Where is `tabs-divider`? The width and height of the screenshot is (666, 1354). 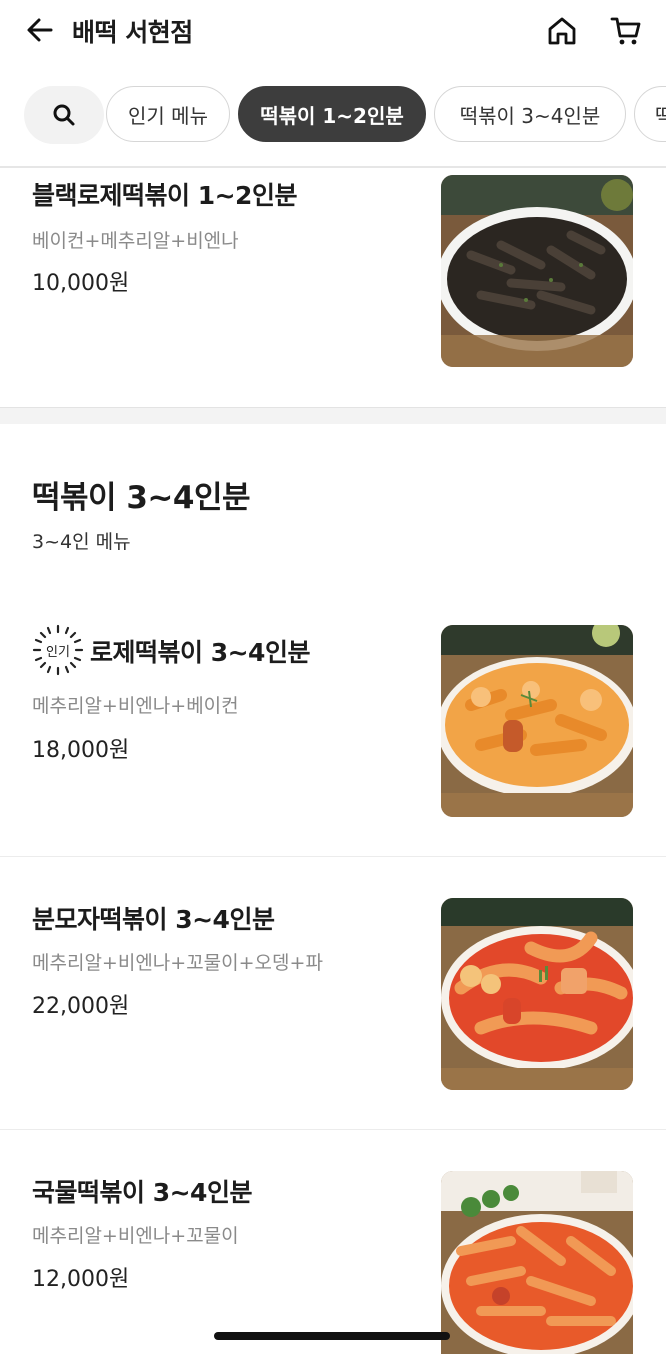
tabs-divider is located at coordinates (333, 167).